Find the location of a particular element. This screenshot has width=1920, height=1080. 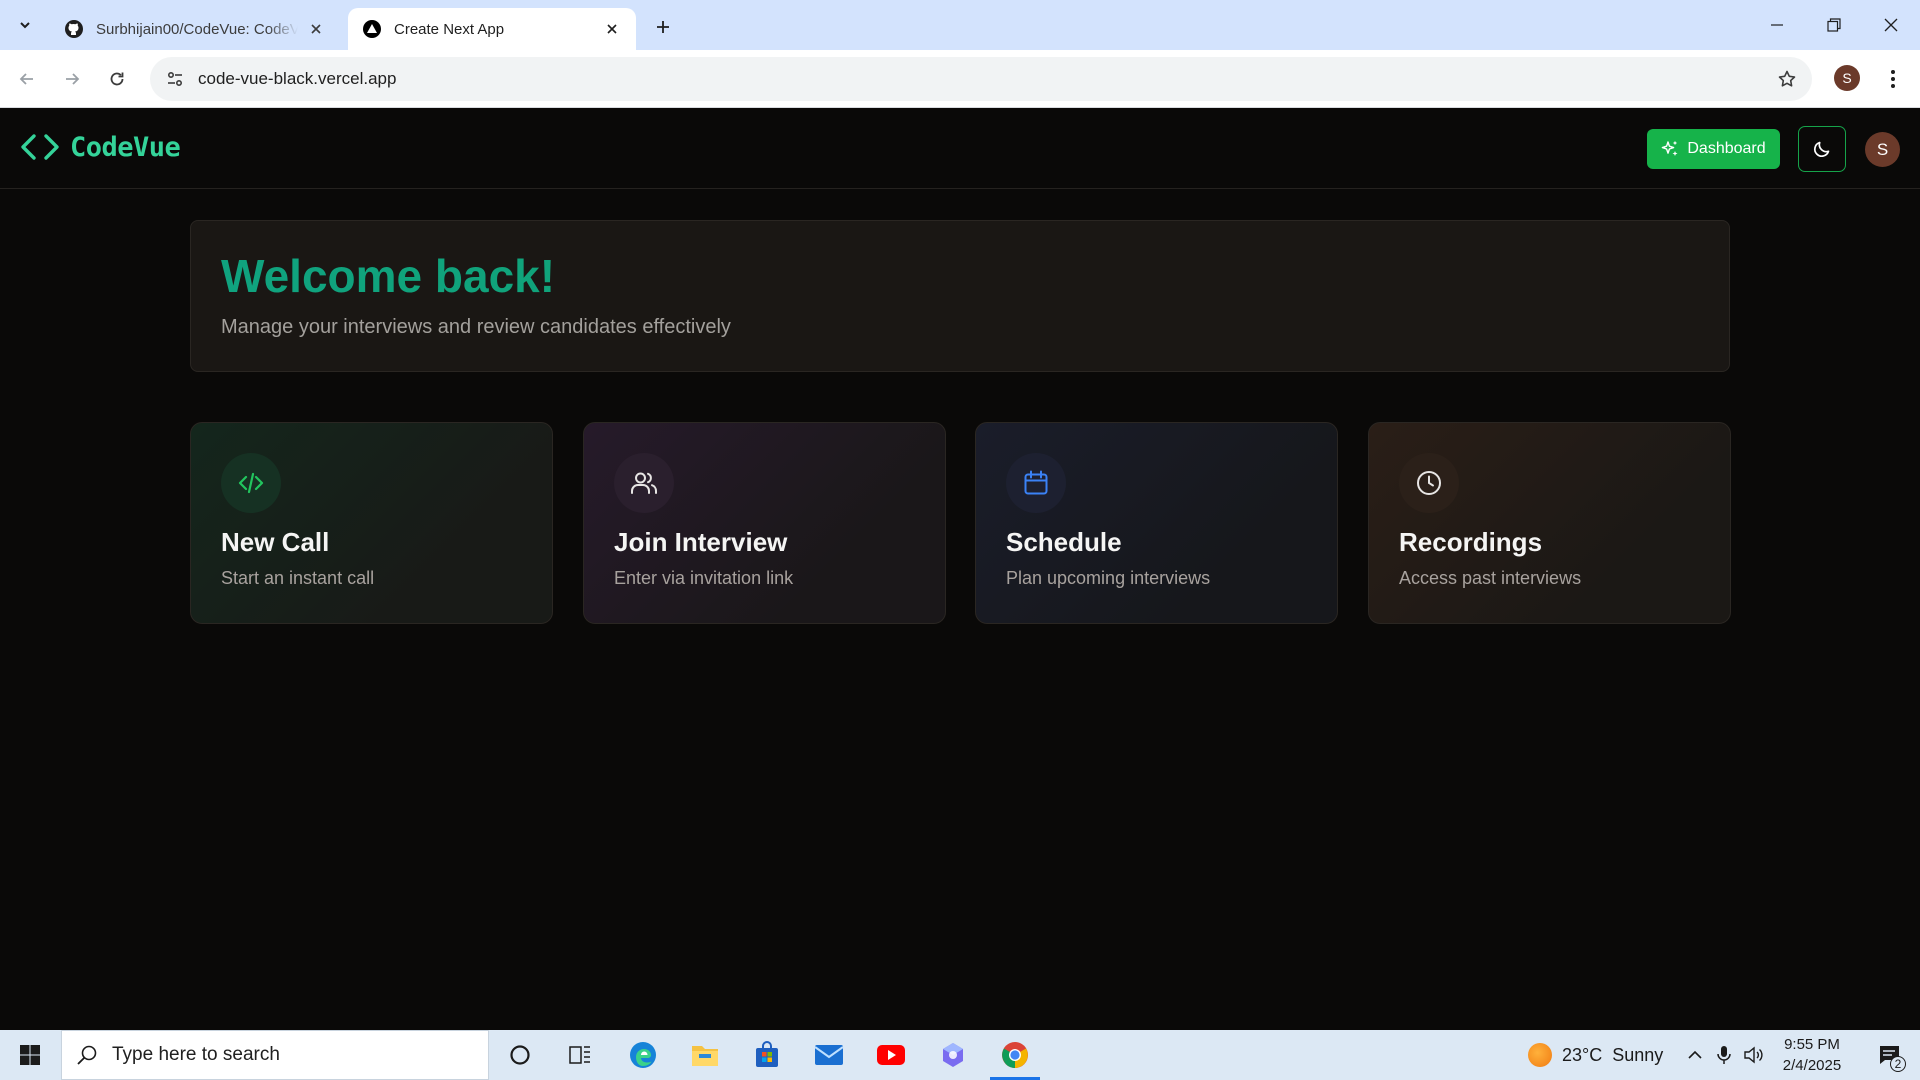

dashboard-button: Dashboard is located at coordinates (1713, 149).